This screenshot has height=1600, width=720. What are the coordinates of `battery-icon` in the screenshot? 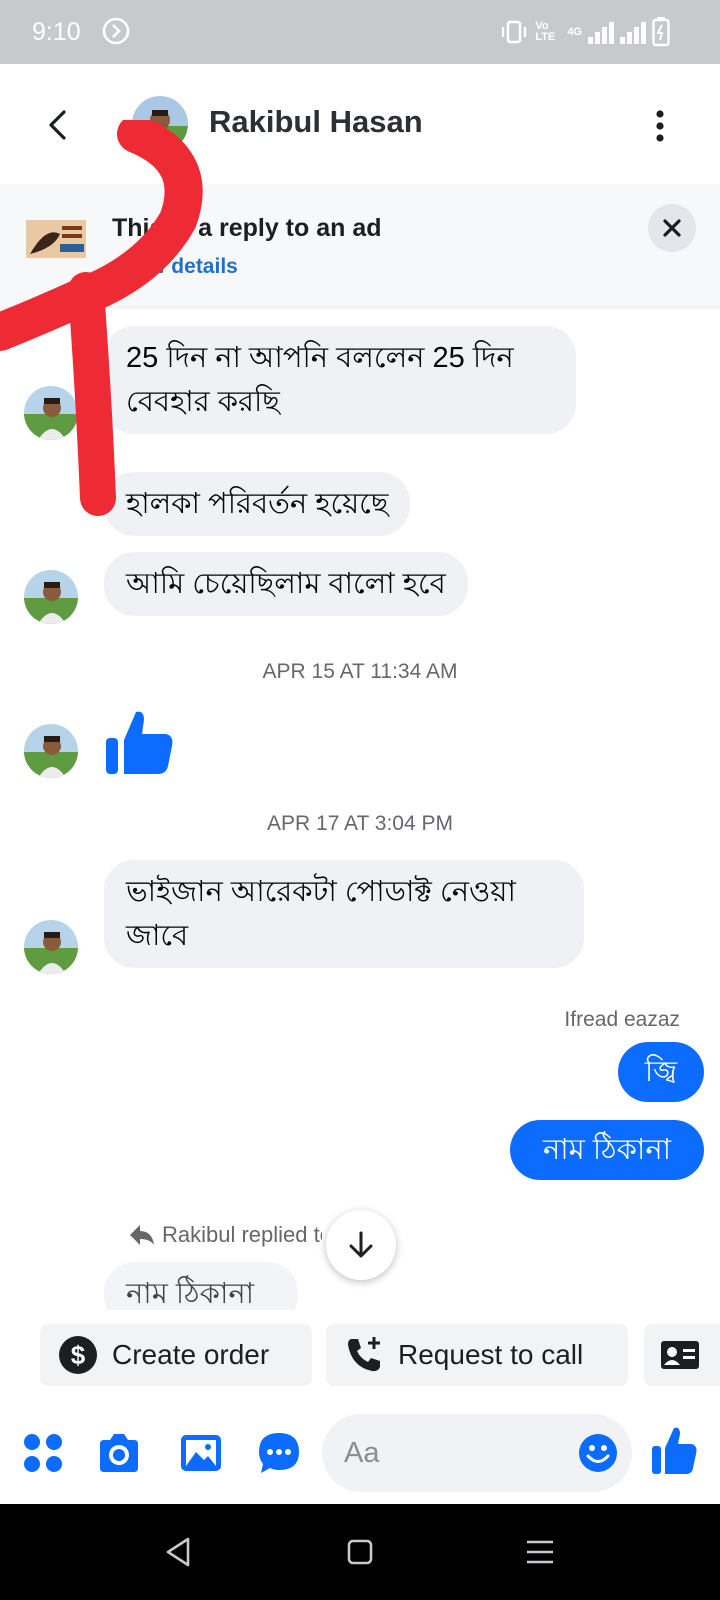 It's located at (661, 32).